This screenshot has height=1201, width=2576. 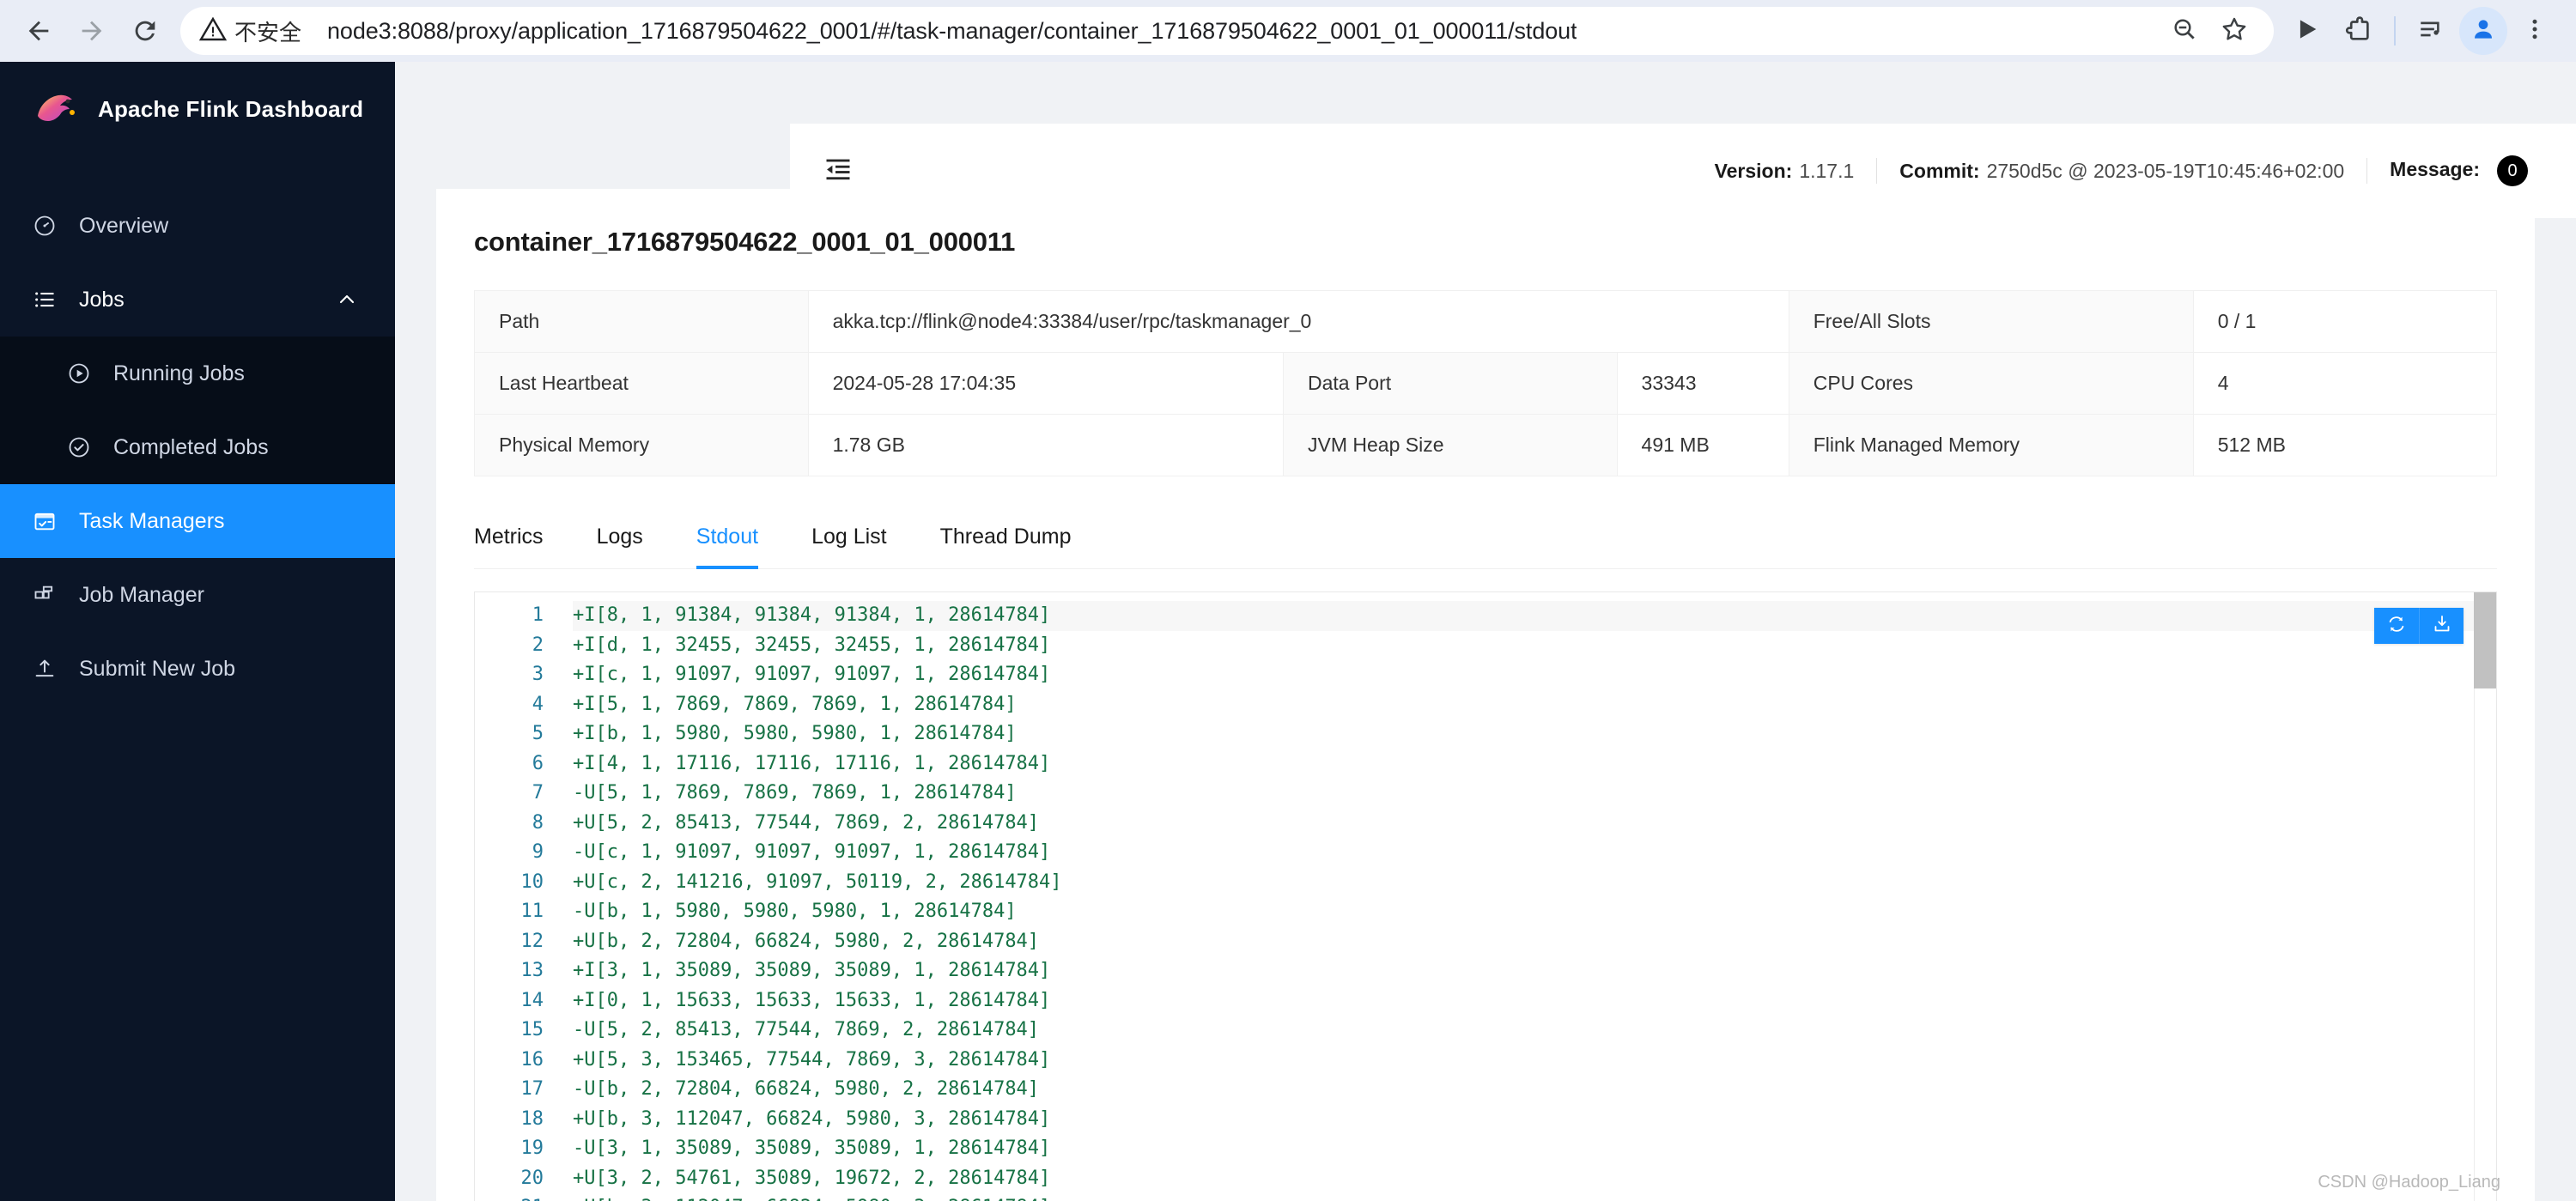 What do you see at coordinates (2345, 383) in the screenshot?
I see `info-value: 4` at bounding box center [2345, 383].